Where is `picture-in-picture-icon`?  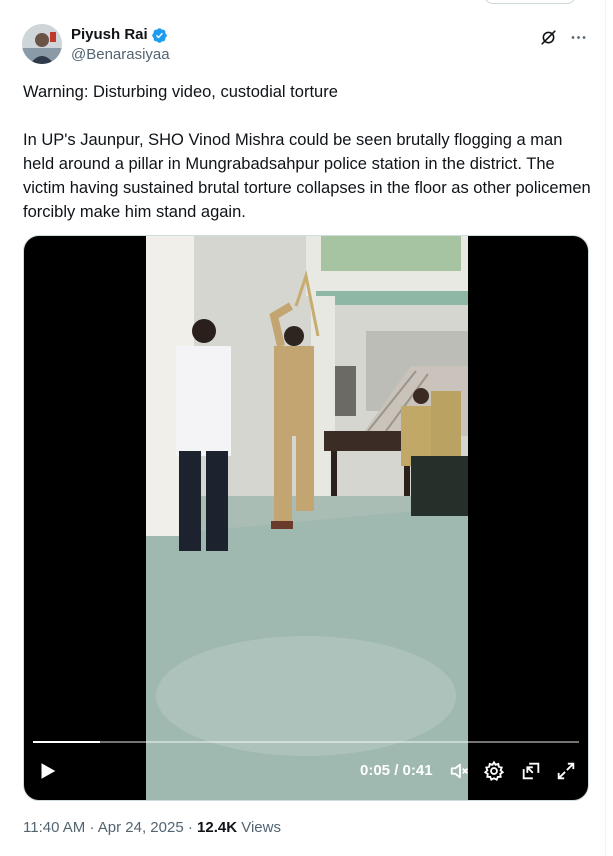
picture-in-picture-icon is located at coordinates (531, 771).